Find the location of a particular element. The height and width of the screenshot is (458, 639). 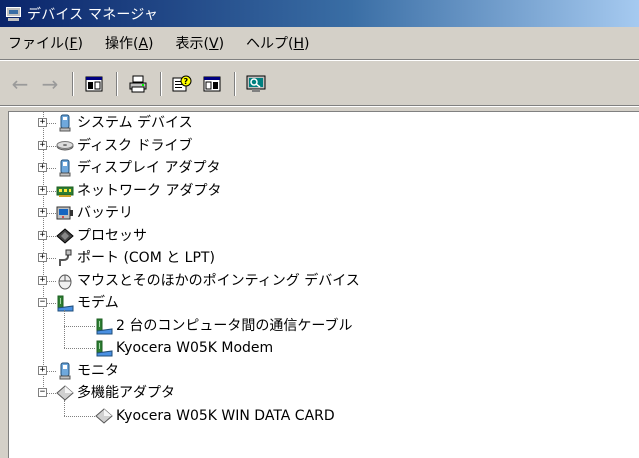

tree-node-label: バッテリ is located at coordinates (105, 213).